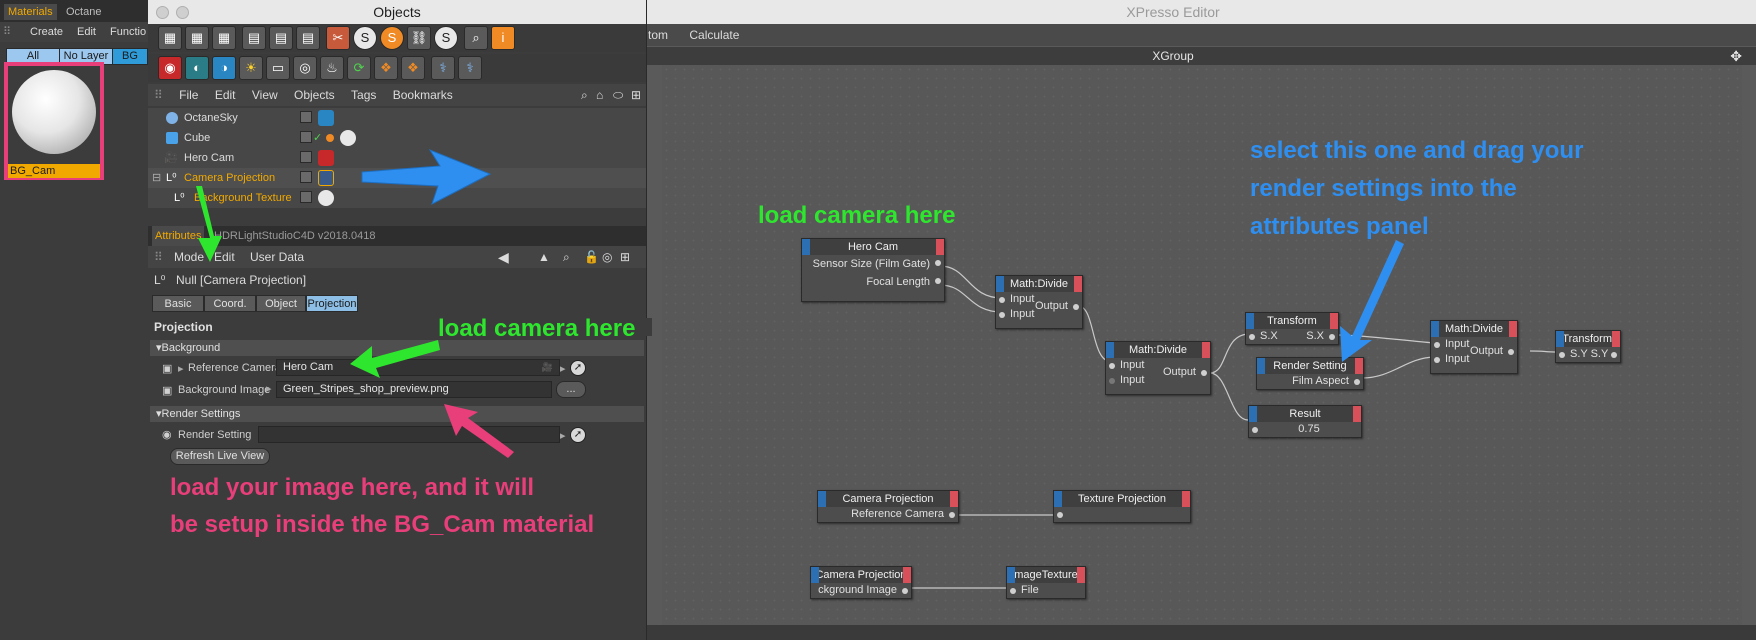 The image size is (1756, 640). I want to click on annotation-load-image-line-1: load your image here, and it will, so click(352, 487).